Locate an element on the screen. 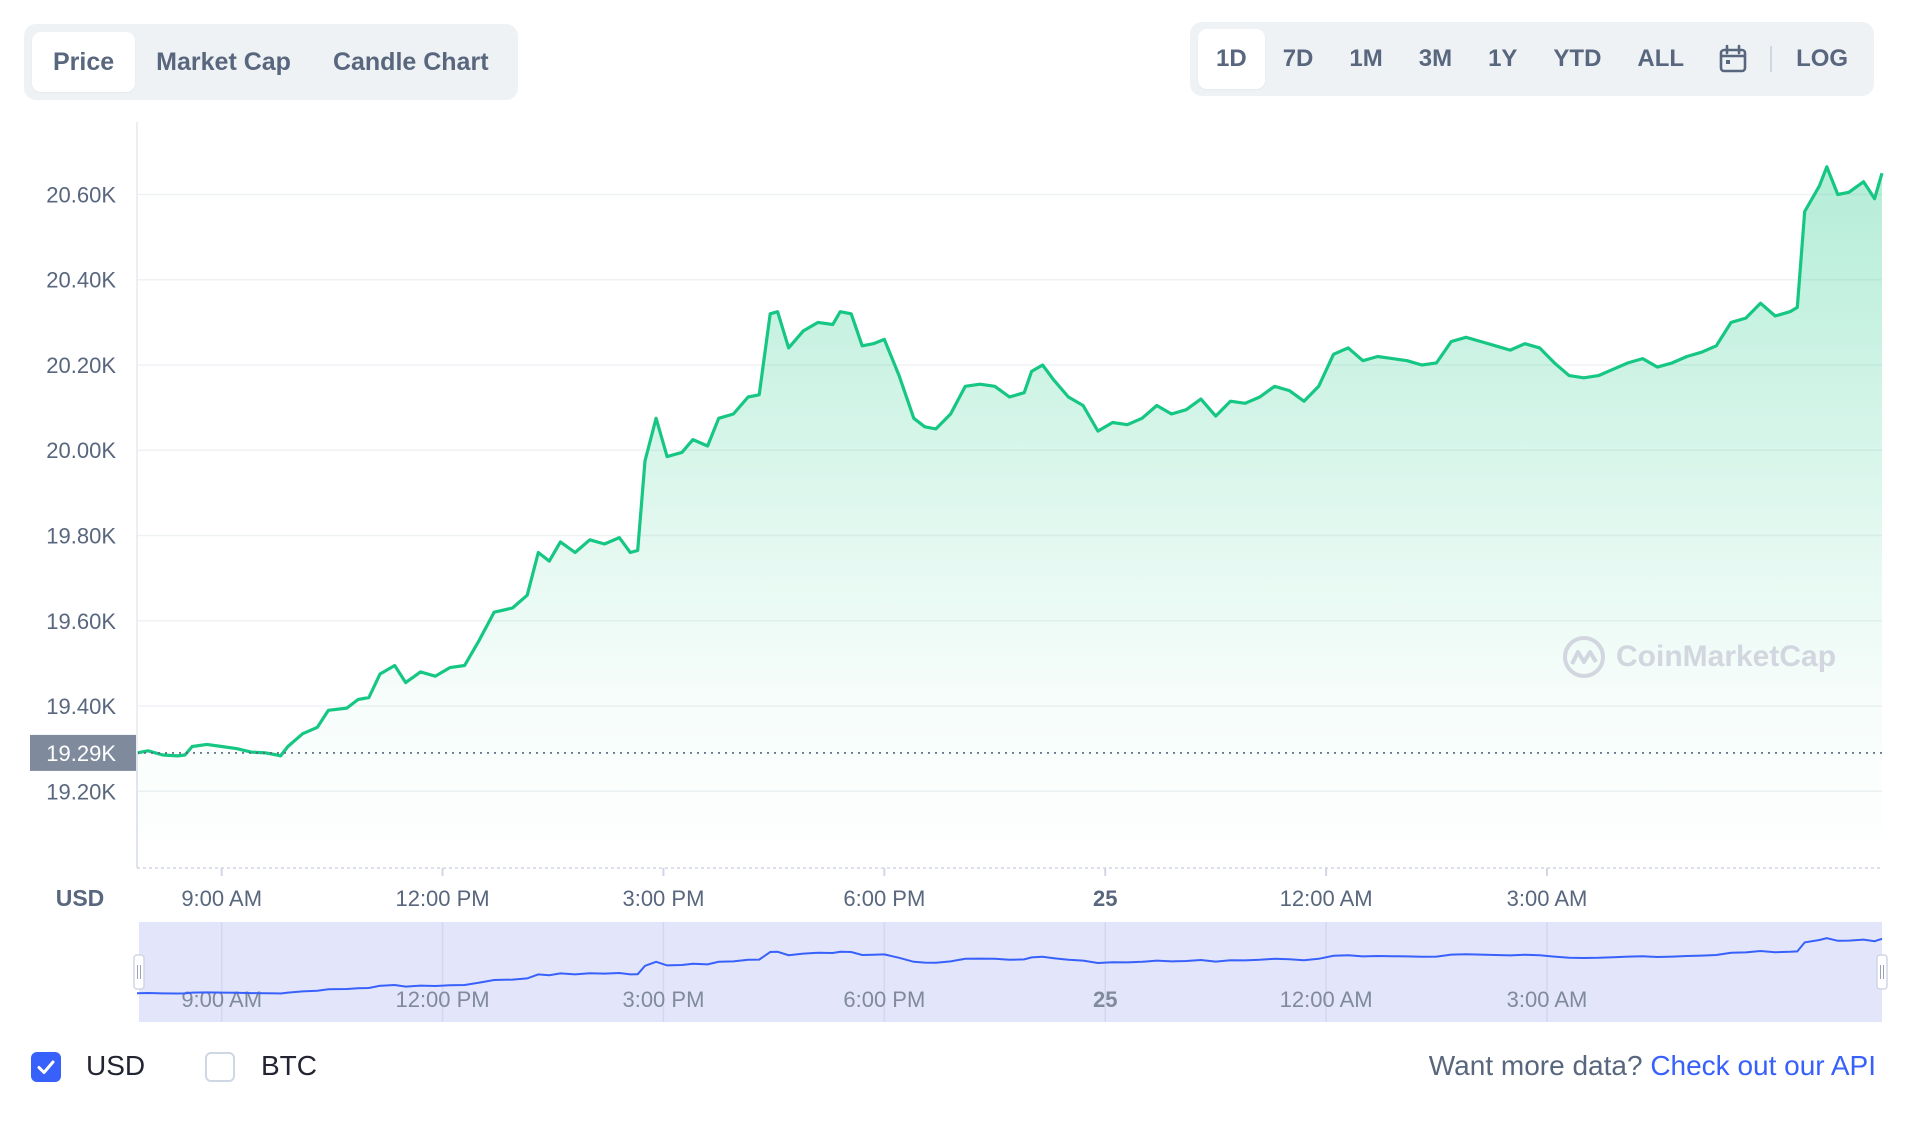 The image size is (1906, 1124). tab-price: Price is located at coordinates (84, 62).